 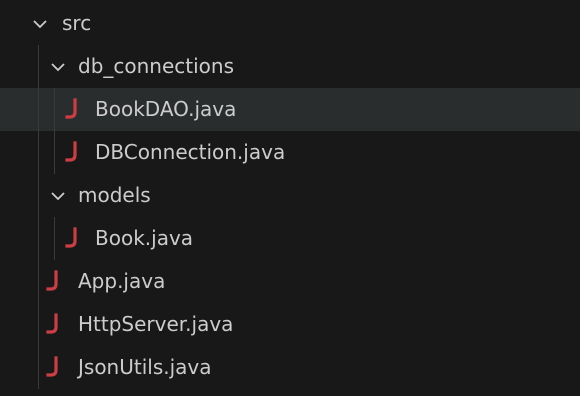 I want to click on file-label-jsonutils: JsonUtils.java, so click(x=145, y=367).